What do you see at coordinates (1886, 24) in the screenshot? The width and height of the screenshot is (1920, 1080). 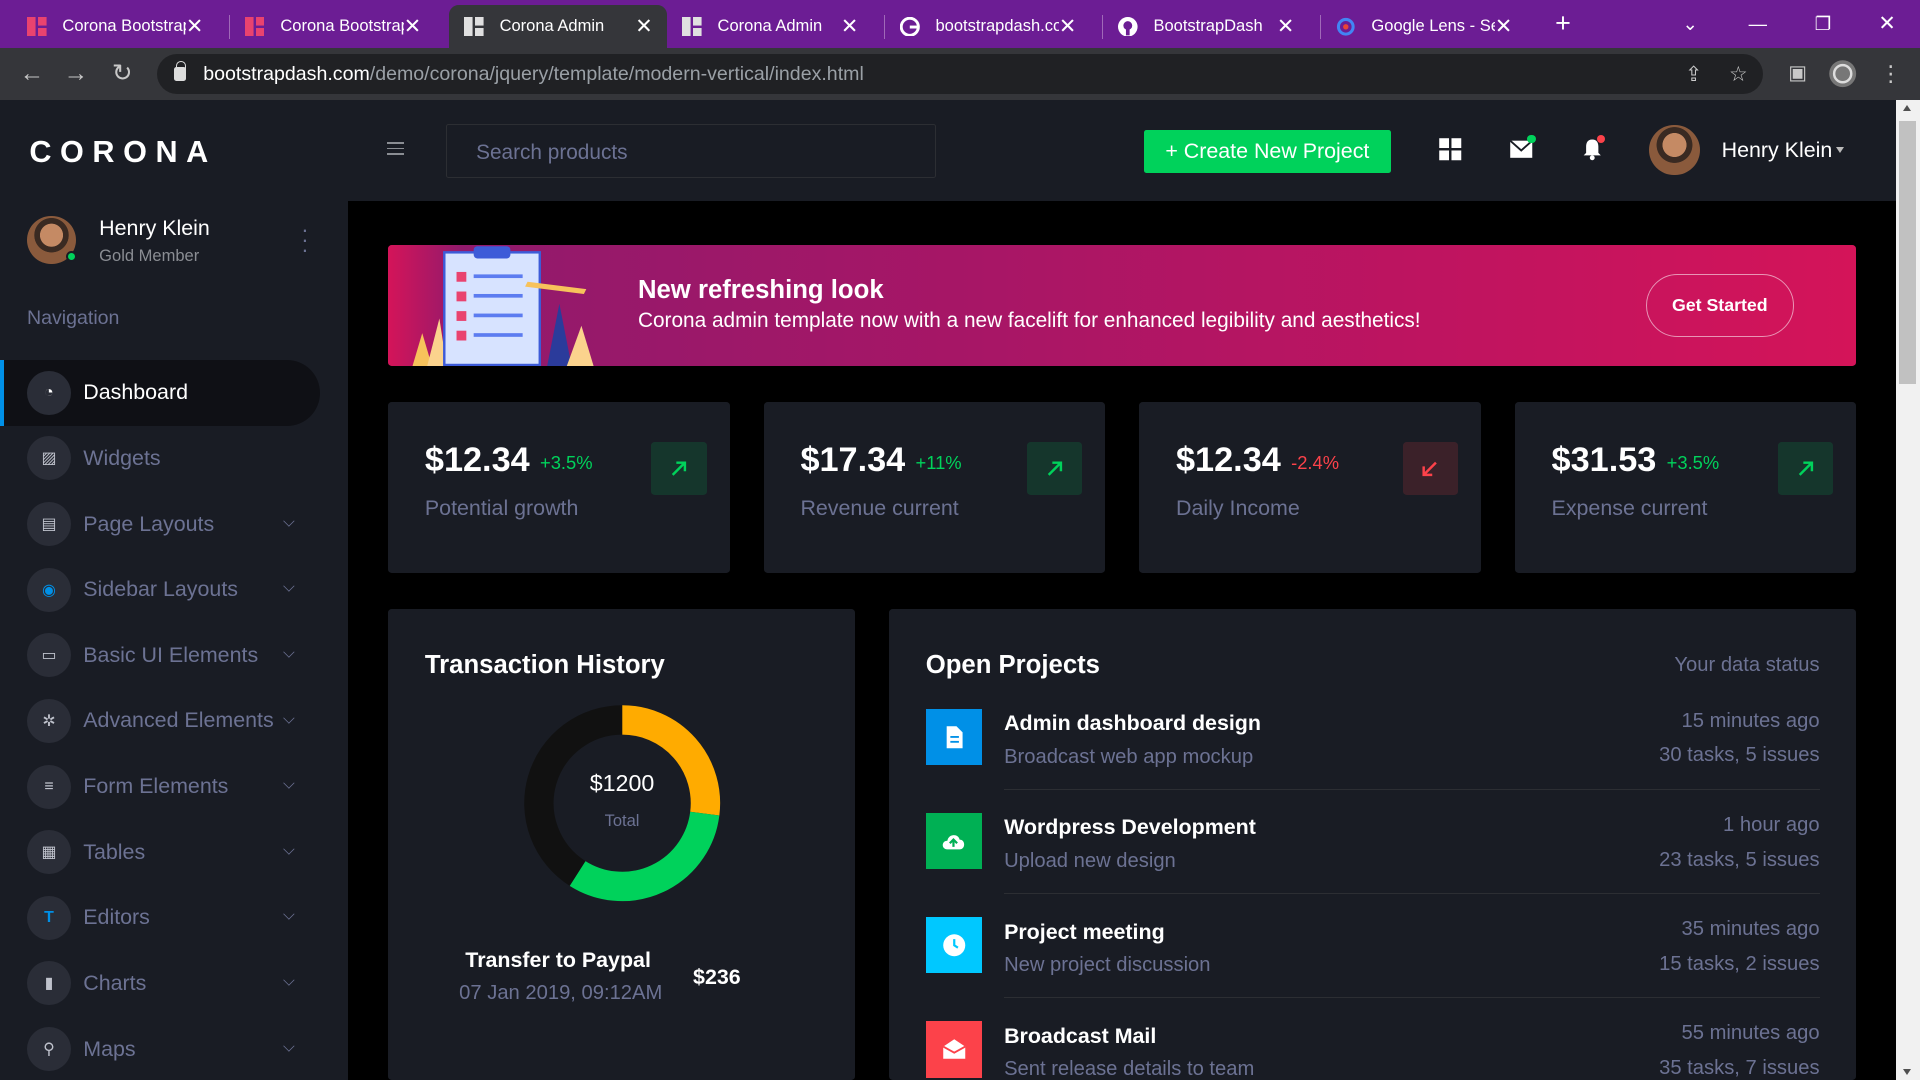 I see `close-window-icon: ✕` at bounding box center [1886, 24].